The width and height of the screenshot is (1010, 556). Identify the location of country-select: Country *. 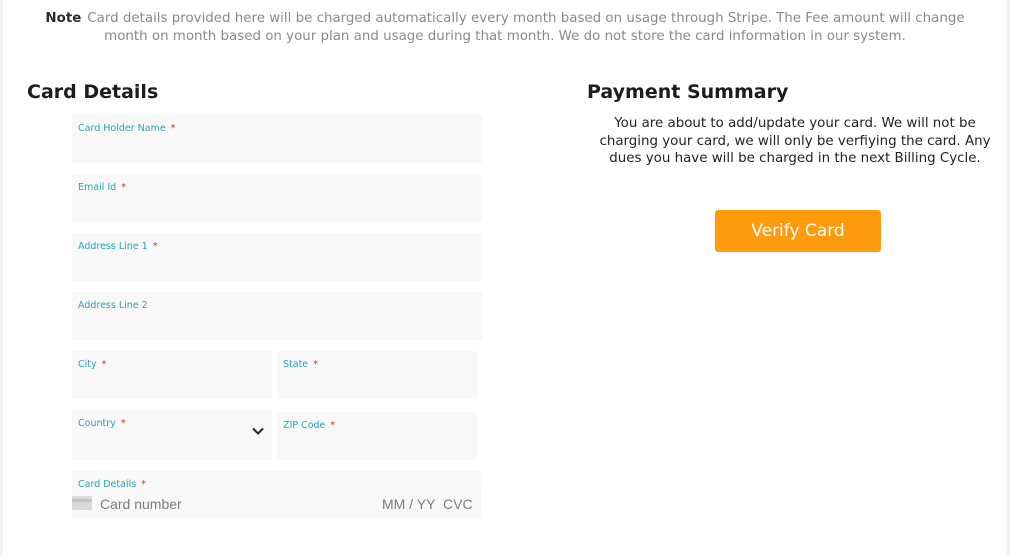
(172, 435).